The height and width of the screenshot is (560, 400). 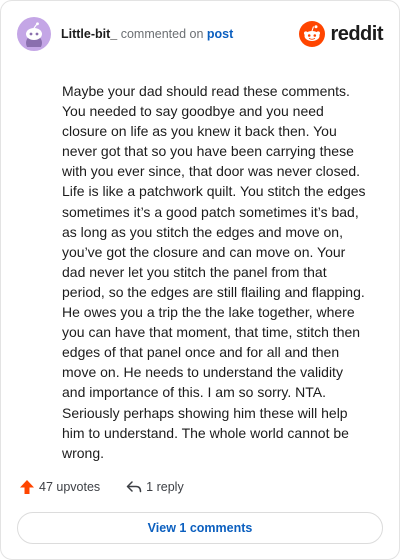 I want to click on username: Little-bit_, so click(x=89, y=34).